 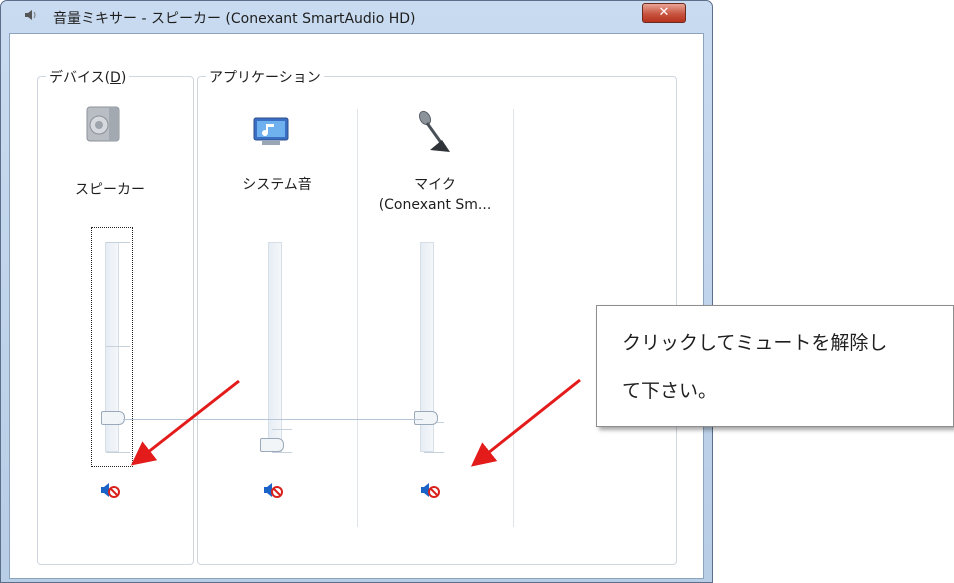 I want to click on annotation-arrows, so click(x=355, y=422).